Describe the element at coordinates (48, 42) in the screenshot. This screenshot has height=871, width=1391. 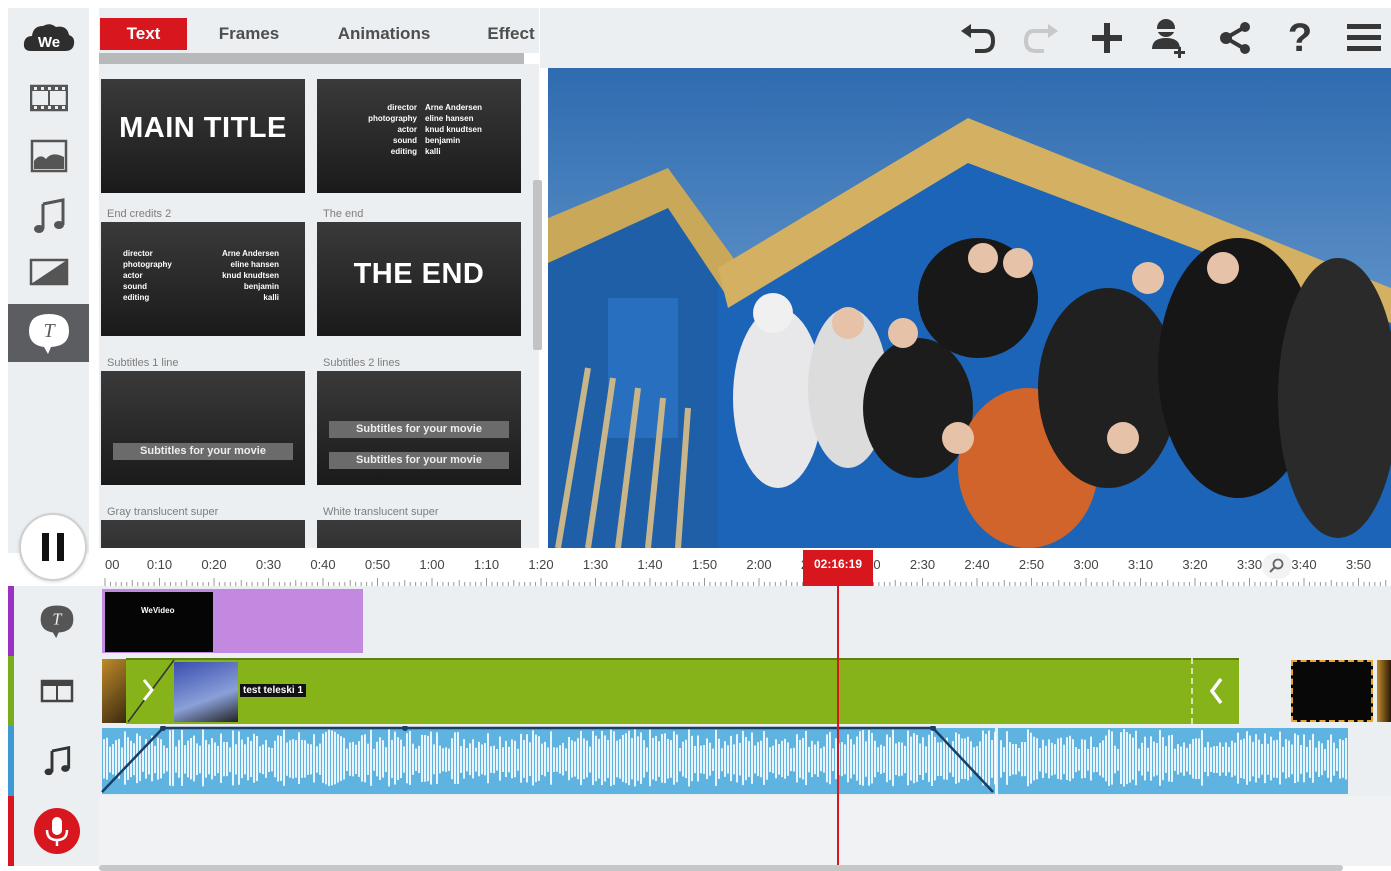
I see `logo-text: We` at that location.